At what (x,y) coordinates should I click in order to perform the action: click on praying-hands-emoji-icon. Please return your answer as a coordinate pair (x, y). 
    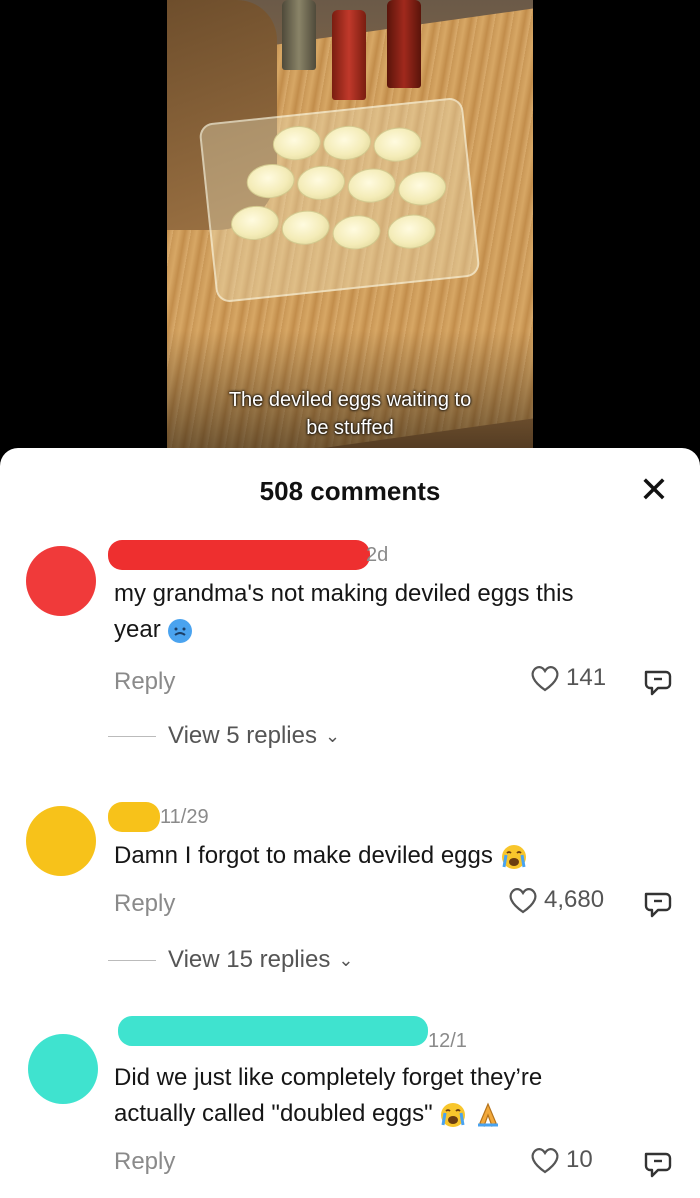
    Looking at the image, I should click on (487, 1114).